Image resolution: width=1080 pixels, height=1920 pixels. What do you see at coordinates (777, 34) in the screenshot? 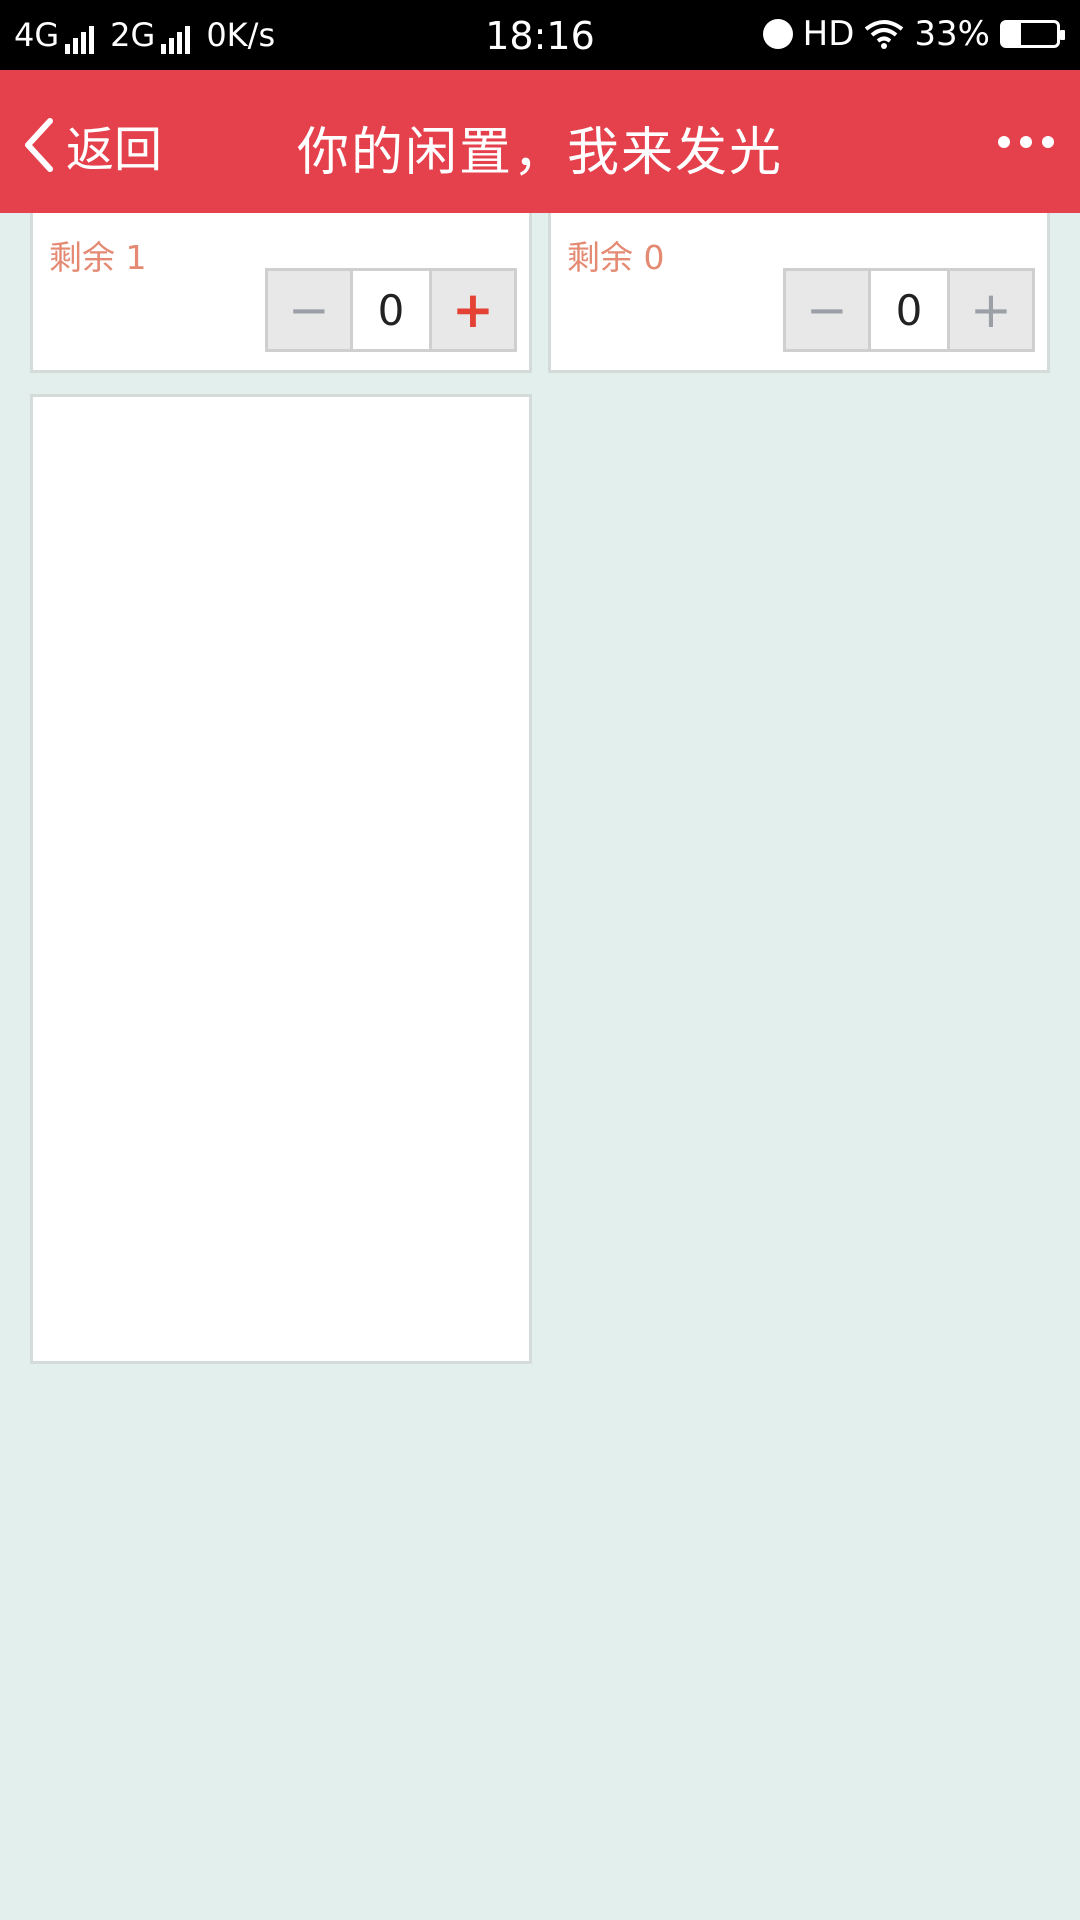
I see `alarm-icon` at bounding box center [777, 34].